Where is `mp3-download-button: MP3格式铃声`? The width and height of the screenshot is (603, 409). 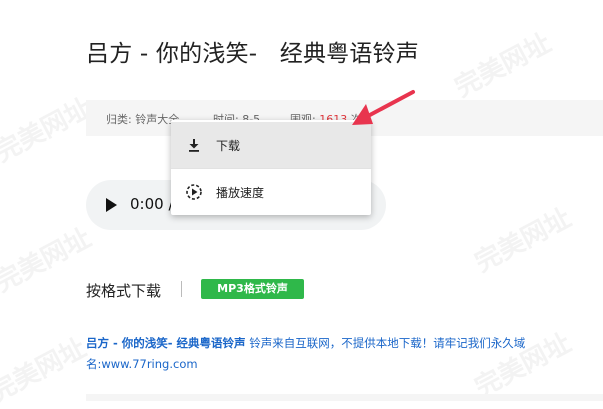
mp3-download-button: MP3格式铃声 is located at coordinates (252, 289).